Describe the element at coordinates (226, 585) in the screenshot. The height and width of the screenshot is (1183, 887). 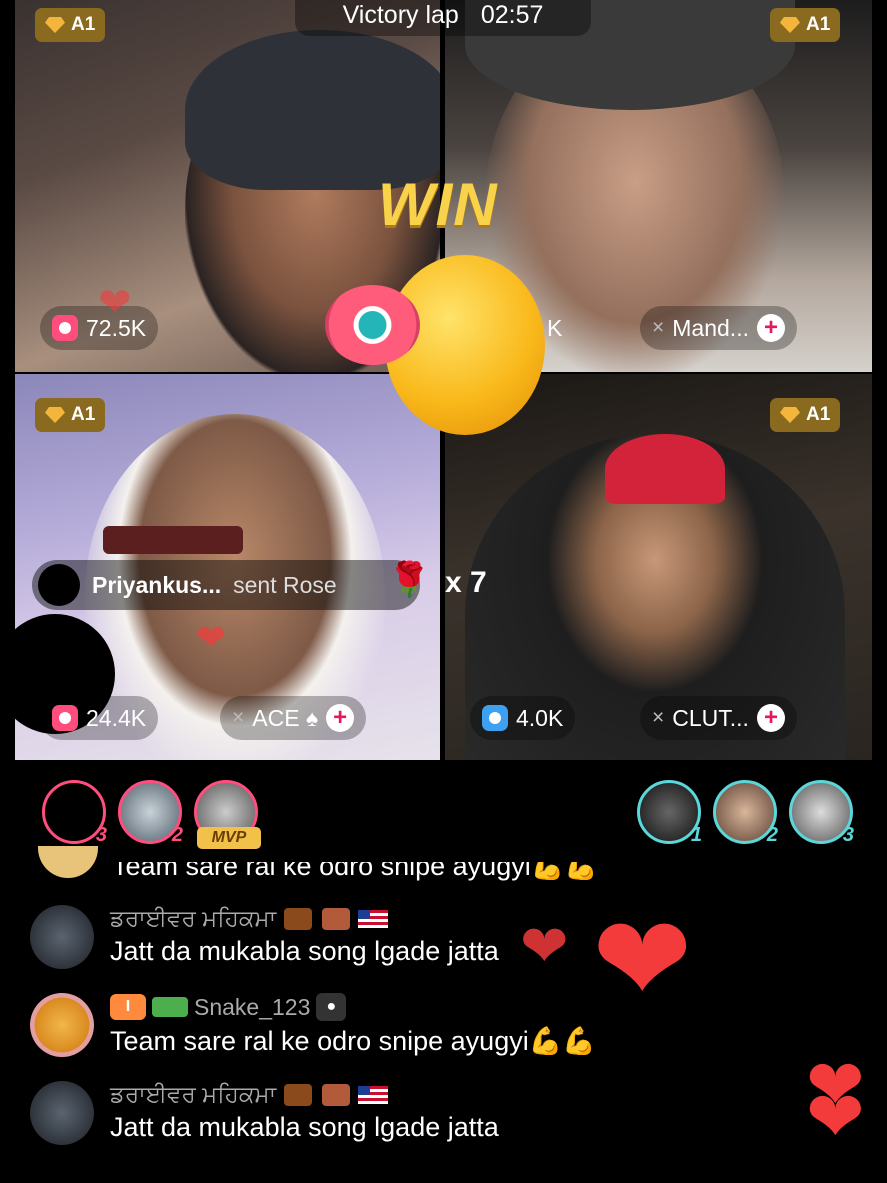
I see `gift-banner: Priyankus... sent Rose` at that location.